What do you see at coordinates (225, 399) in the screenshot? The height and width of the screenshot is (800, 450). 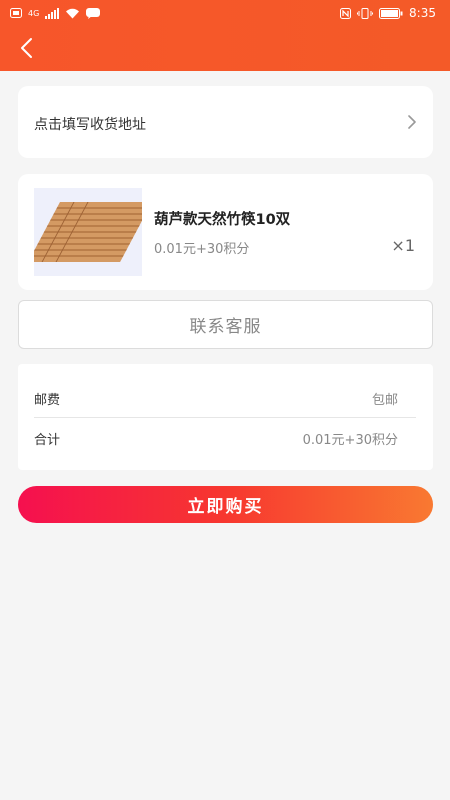 I see `shipping-row: 邮费 包邮` at bounding box center [225, 399].